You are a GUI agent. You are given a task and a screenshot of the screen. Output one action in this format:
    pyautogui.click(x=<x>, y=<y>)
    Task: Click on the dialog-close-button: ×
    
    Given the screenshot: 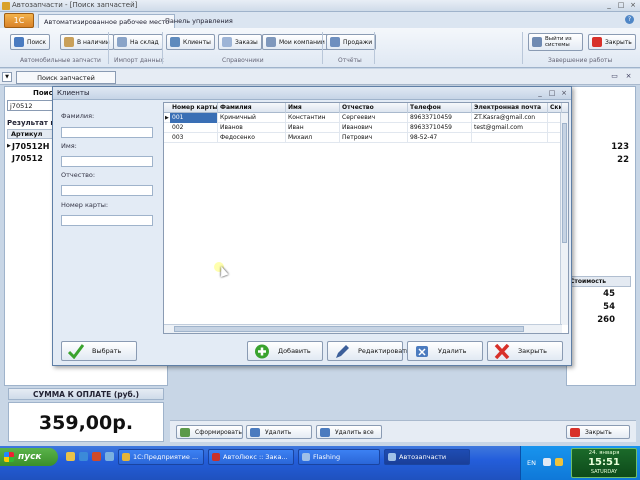 What is the action you would take?
    pyautogui.click(x=564, y=93)
    